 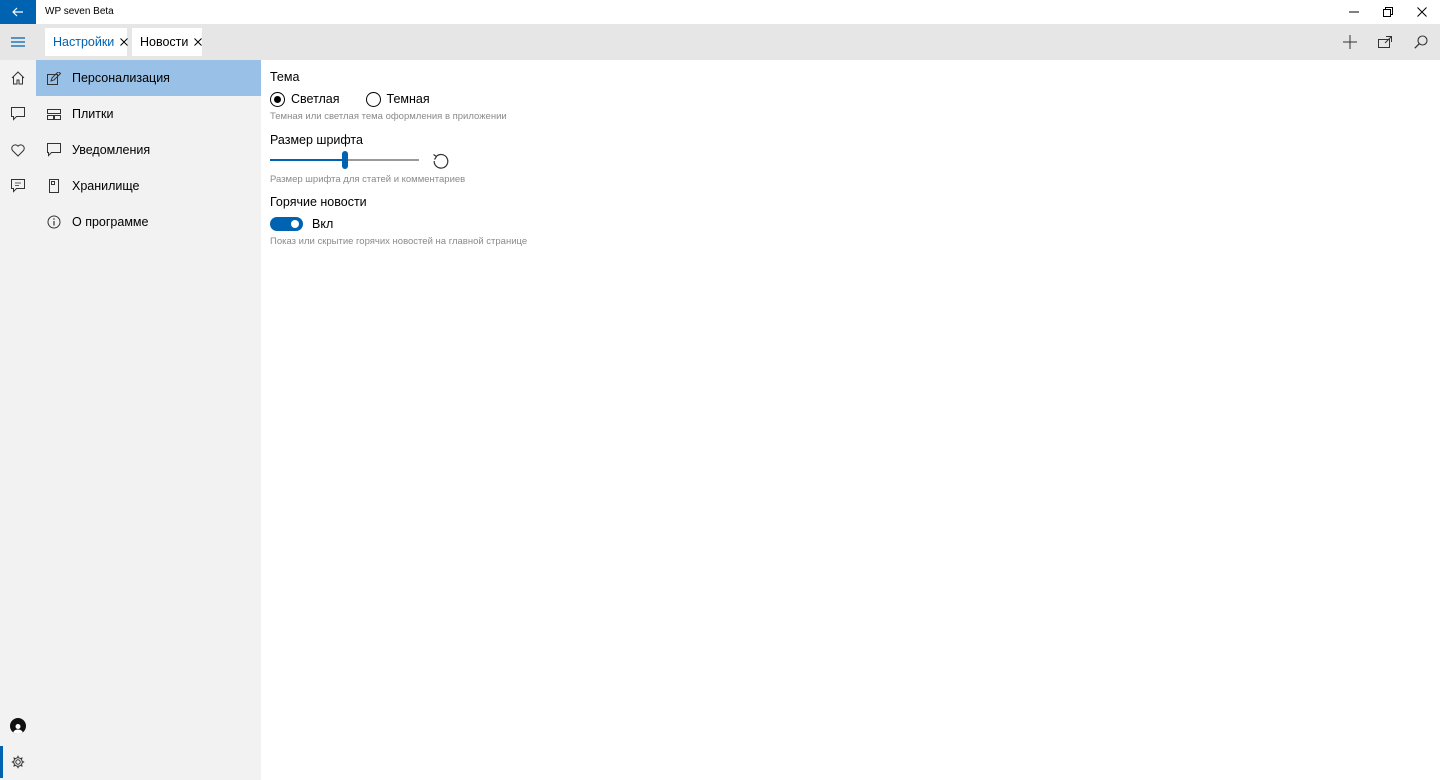 I want to click on tab-news: Новости, so click(x=167, y=42).